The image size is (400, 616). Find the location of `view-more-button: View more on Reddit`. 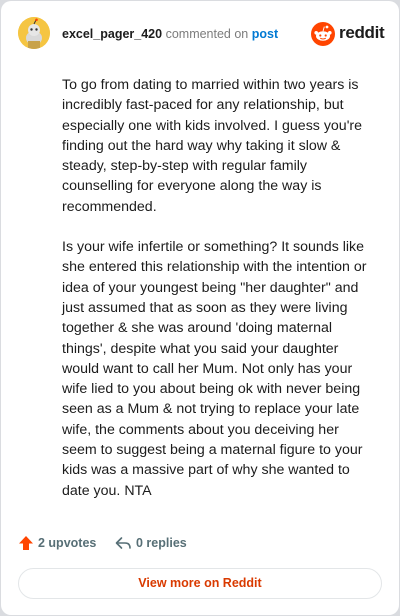

view-more-button: View more on Reddit is located at coordinates (200, 583).